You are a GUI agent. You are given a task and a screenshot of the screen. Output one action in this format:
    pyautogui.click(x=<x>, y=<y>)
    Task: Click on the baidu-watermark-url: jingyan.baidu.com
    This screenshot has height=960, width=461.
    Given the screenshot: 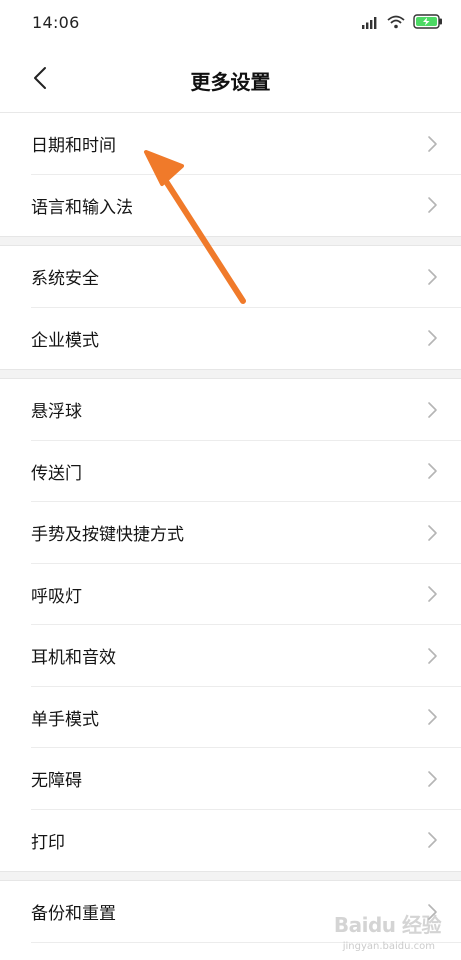 What is the action you would take?
    pyautogui.click(x=388, y=946)
    